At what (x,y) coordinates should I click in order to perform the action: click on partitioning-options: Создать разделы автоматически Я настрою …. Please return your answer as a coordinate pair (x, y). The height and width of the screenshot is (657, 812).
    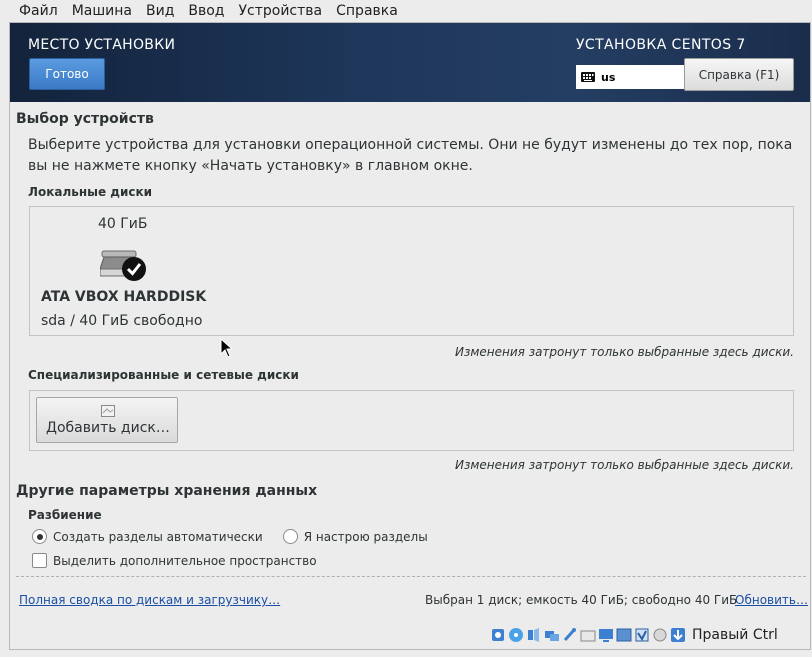
    Looking at the image, I should click on (230, 536).